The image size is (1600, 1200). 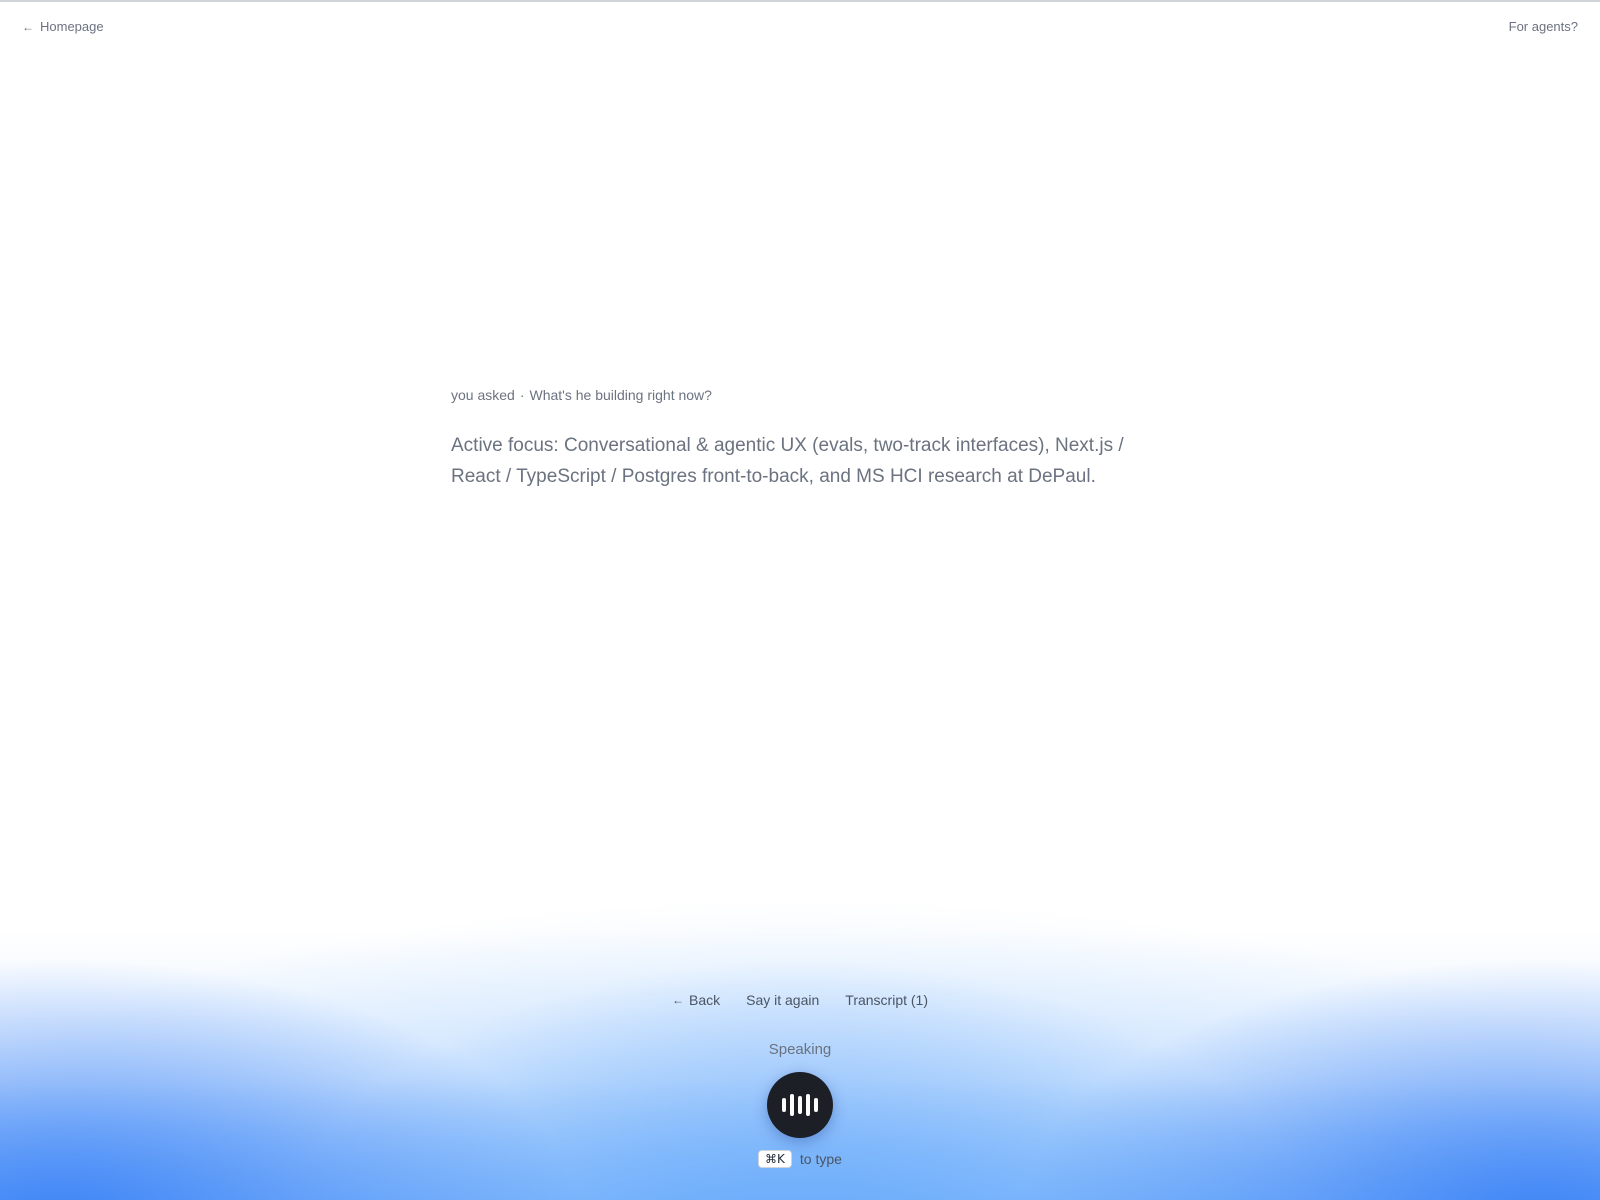 What do you see at coordinates (800, 1) in the screenshot?
I see `top-divider` at bounding box center [800, 1].